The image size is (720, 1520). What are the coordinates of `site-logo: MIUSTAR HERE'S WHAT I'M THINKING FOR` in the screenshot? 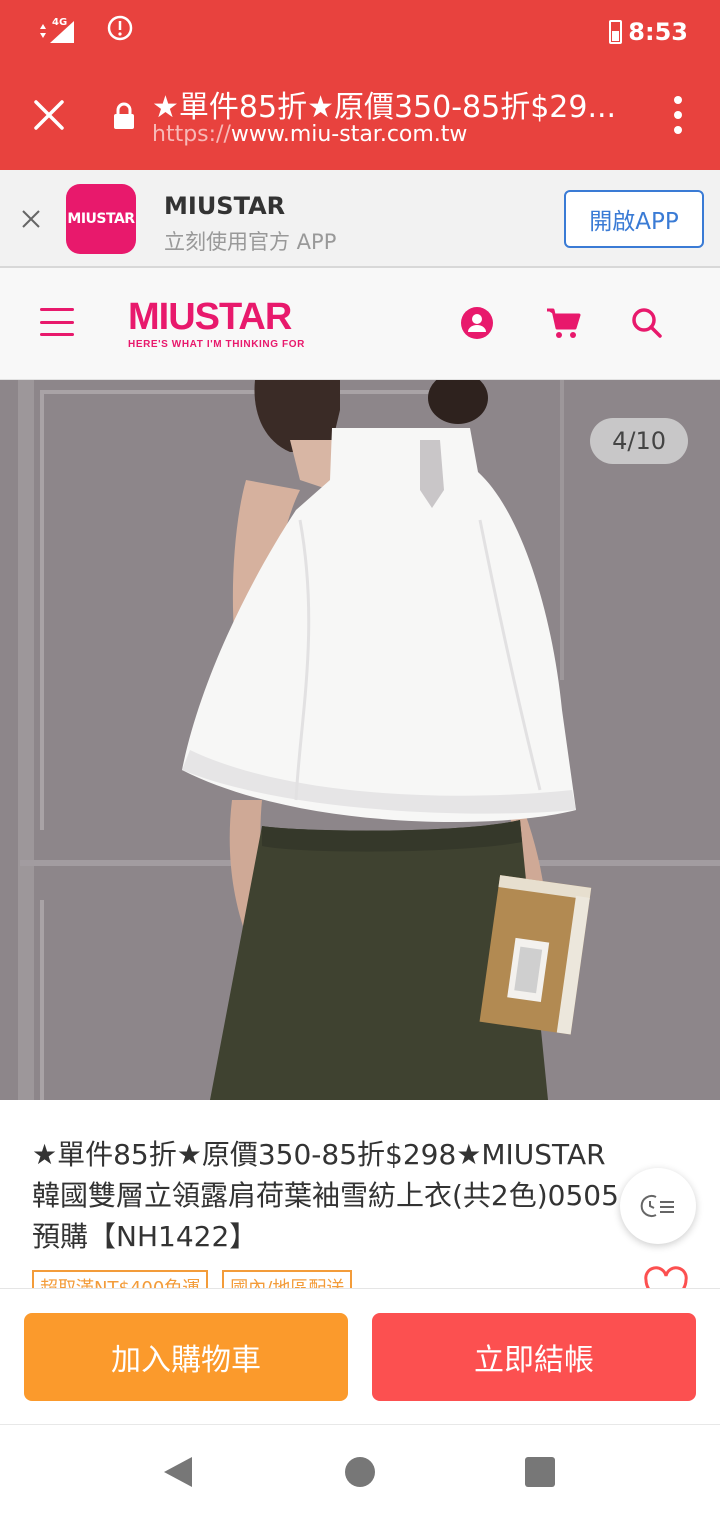 It's located at (216, 324).